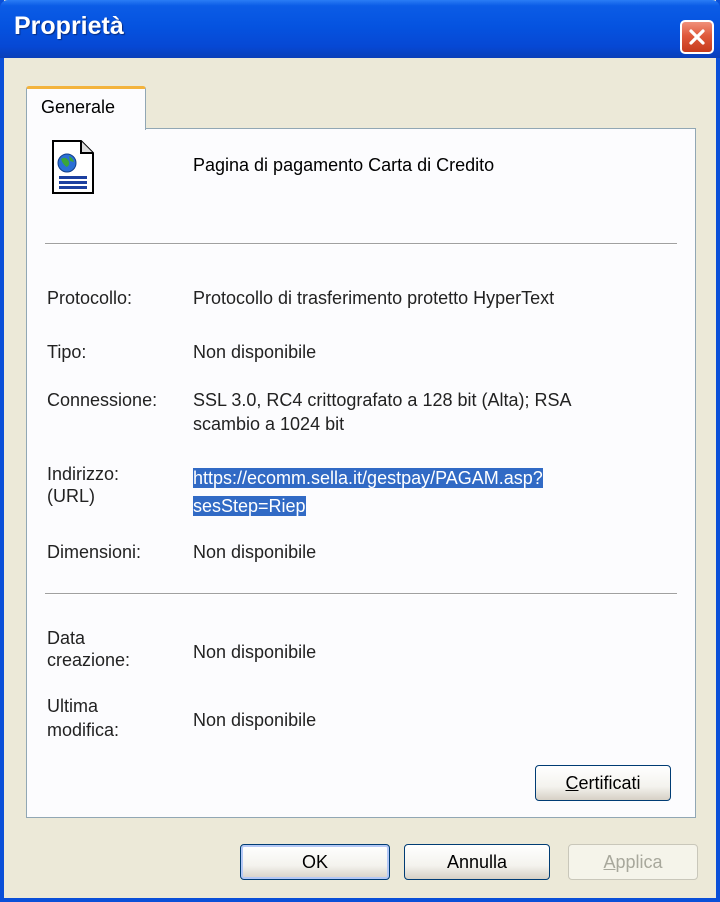  What do you see at coordinates (71, 496) in the screenshot?
I see `indirizzo-label-line2: (URL)` at bounding box center [71, 496].